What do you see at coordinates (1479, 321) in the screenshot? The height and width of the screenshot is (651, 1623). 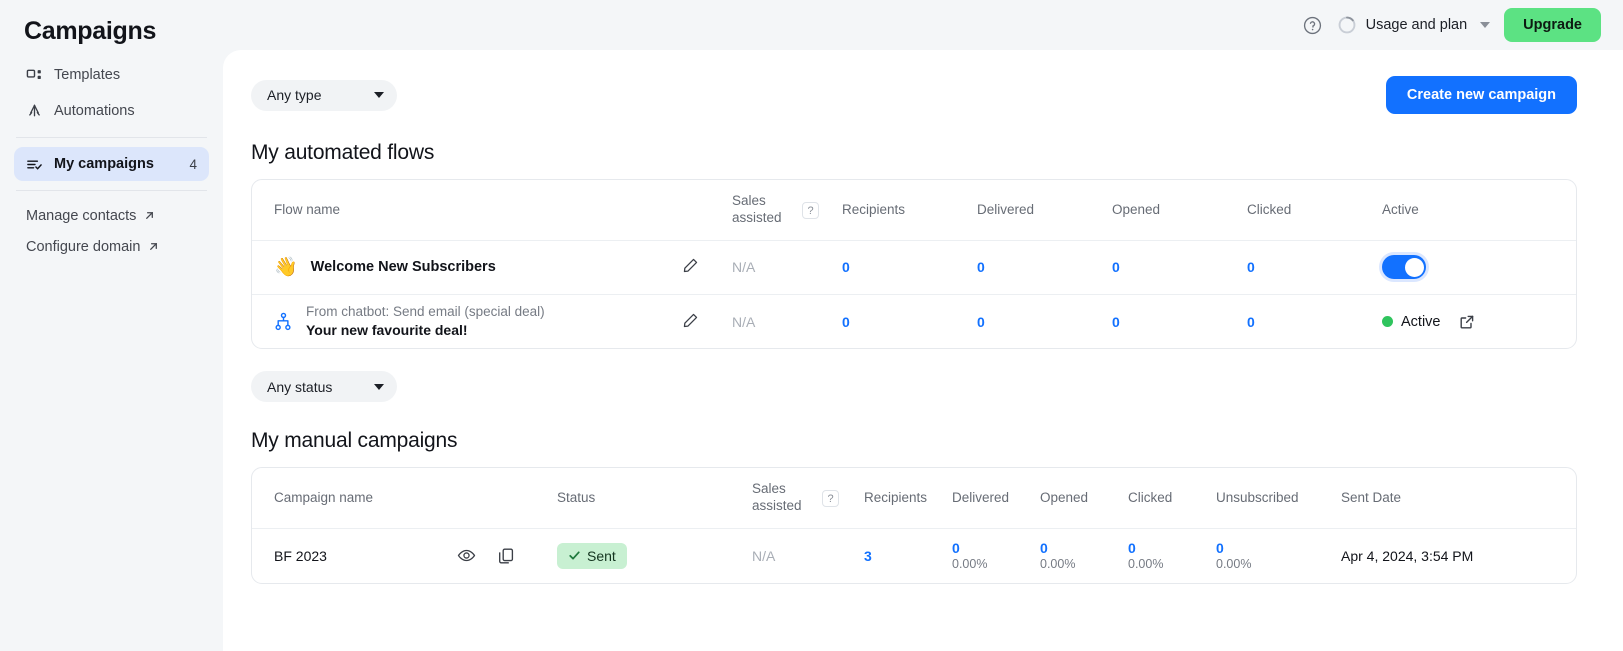 I see `flow-active-cell: Active` at bounding box center [1479, 321].